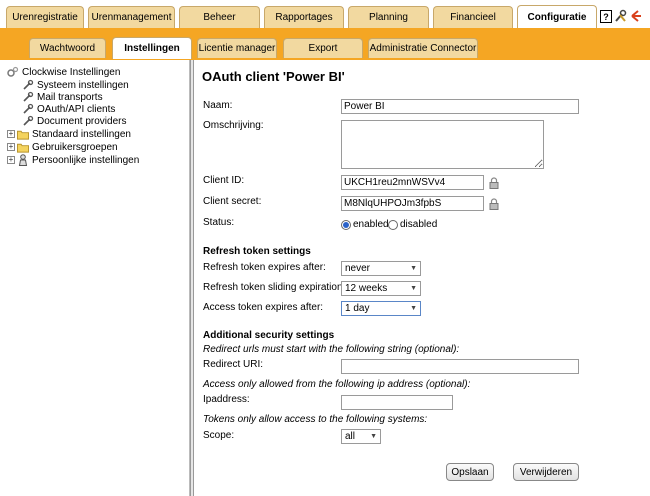 This screenshot has width=650, height=496. I want to click on name-label: Naam:, so click(218, 105).